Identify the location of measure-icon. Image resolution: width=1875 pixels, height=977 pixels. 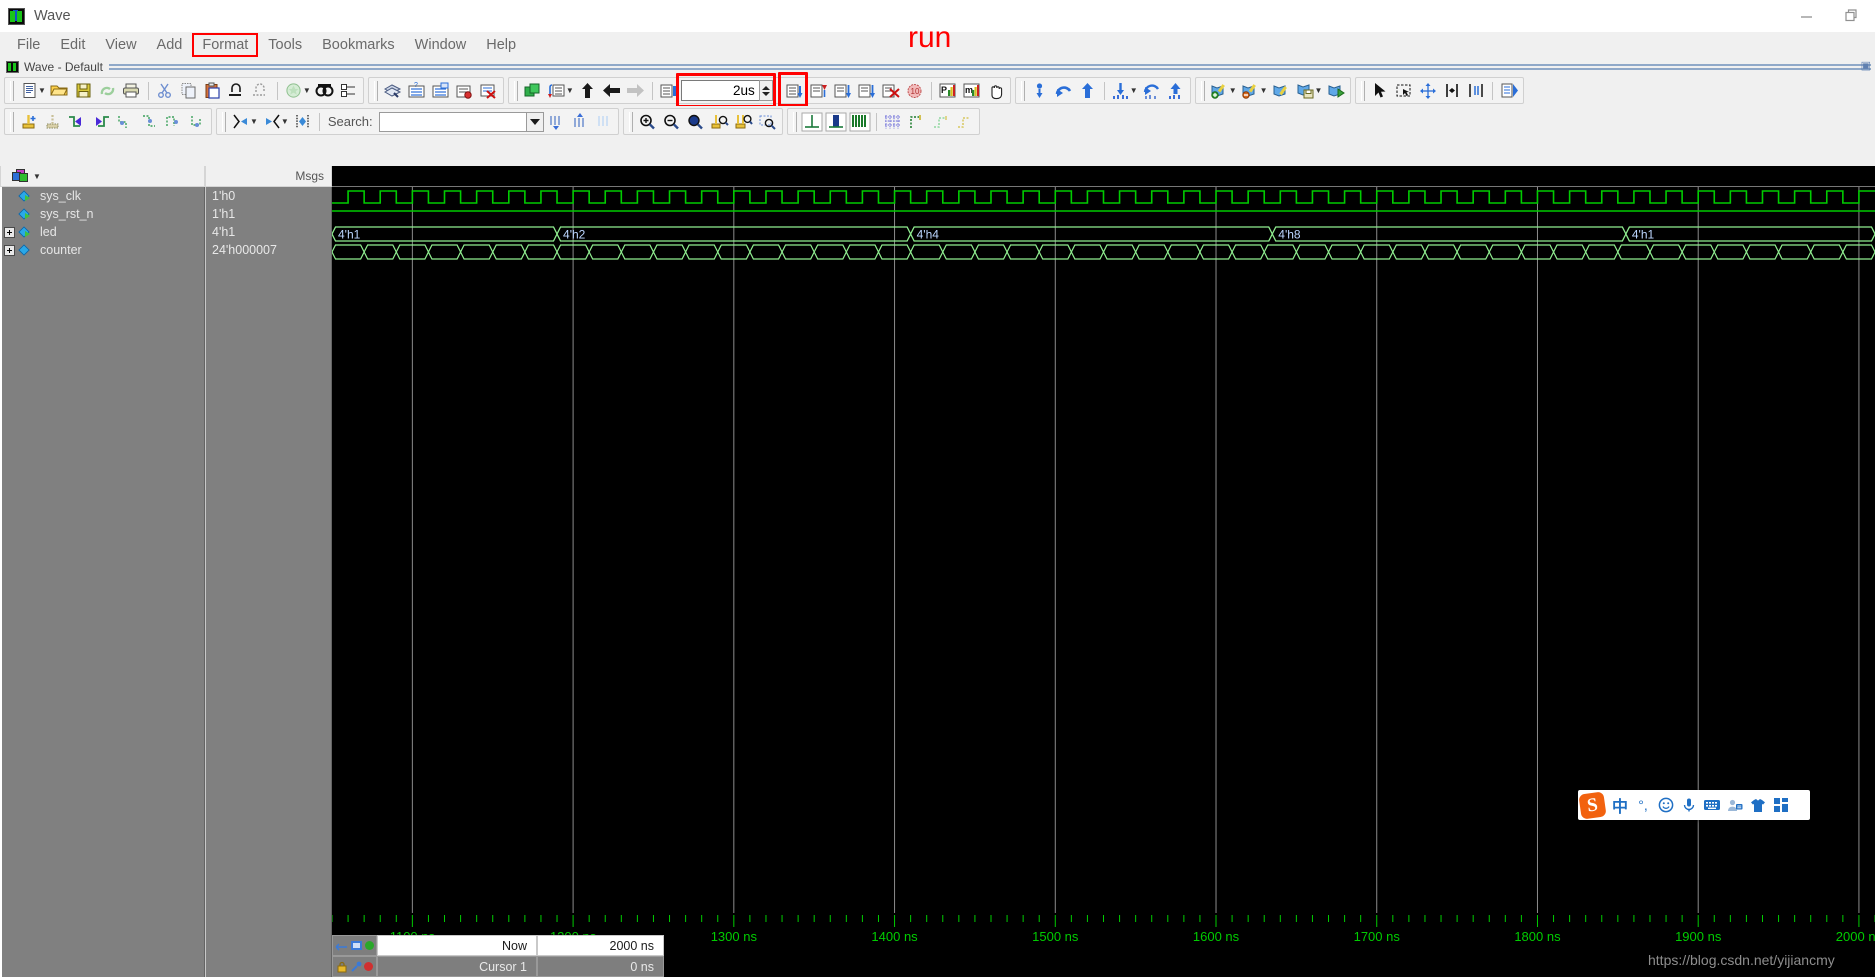
(1452, 91).